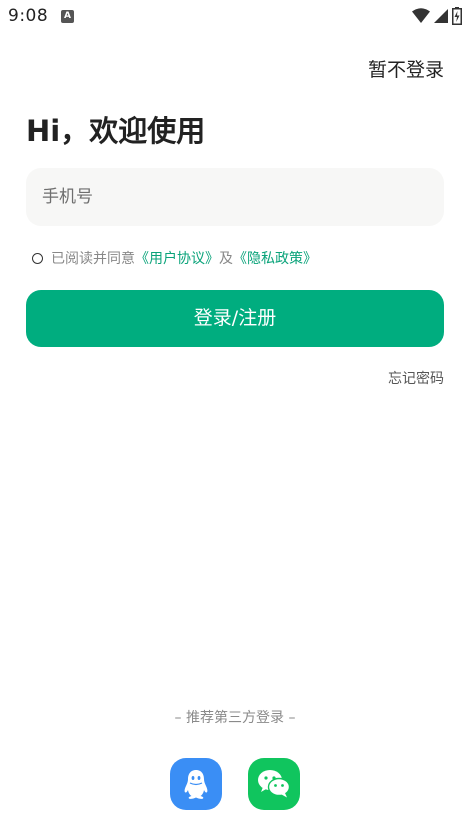 This screenshot has height=837, width=470. I want to click on third-party-login-label: – 推荐第三方登录 –, so click(235, 718).